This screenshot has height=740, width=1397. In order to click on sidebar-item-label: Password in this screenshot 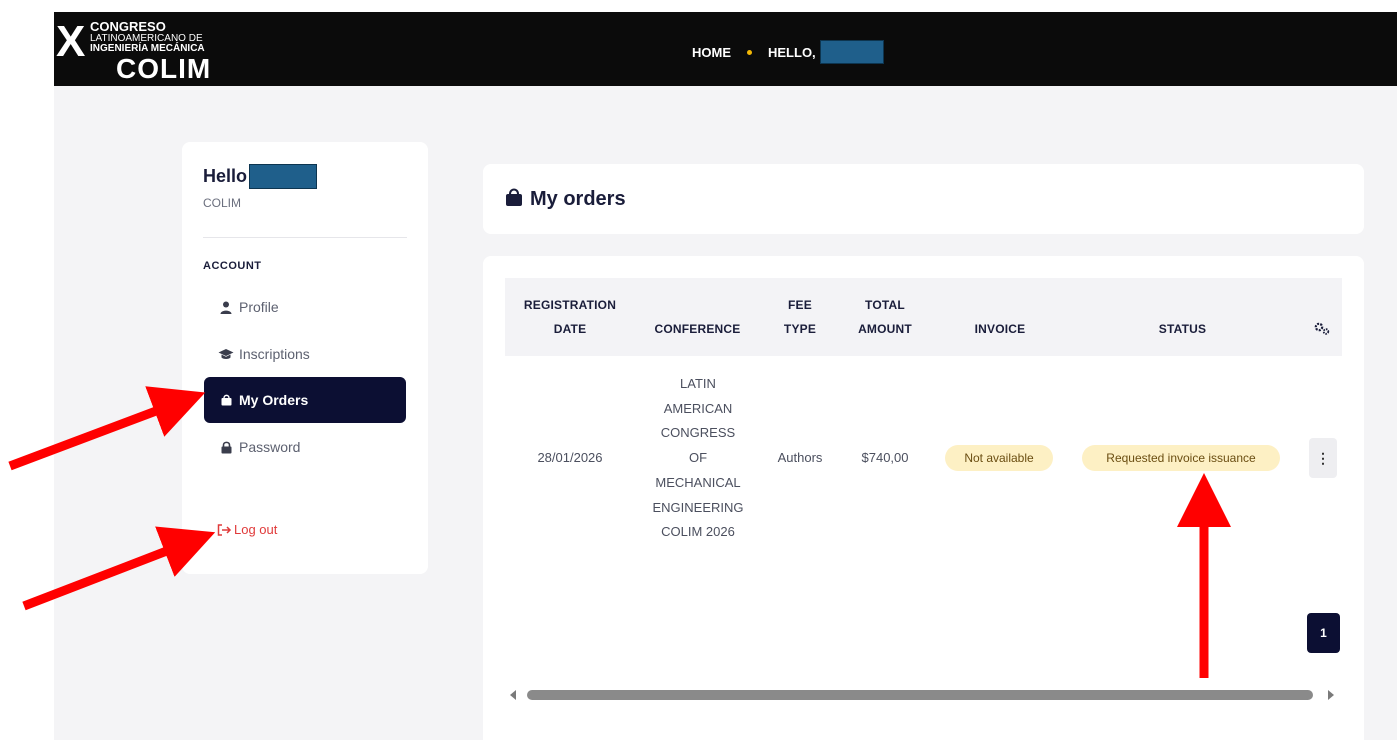, I will do `click(270, 447)`.